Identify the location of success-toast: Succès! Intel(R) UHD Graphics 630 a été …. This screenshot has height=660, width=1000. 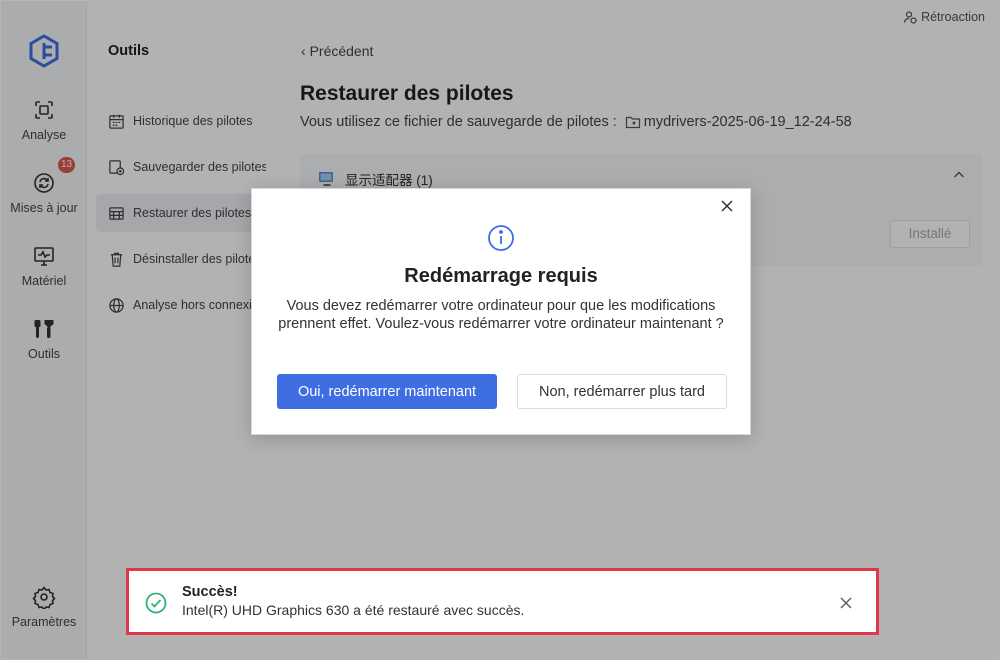
(502, 601).